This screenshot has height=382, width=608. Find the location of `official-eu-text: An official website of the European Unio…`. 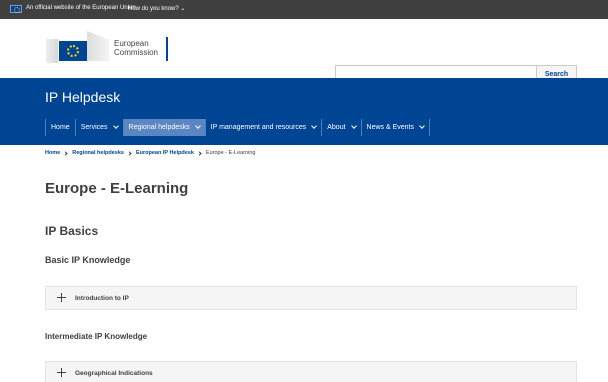

official-eu-text: An official website of the European Unio… is located at coordinates (81, 8).